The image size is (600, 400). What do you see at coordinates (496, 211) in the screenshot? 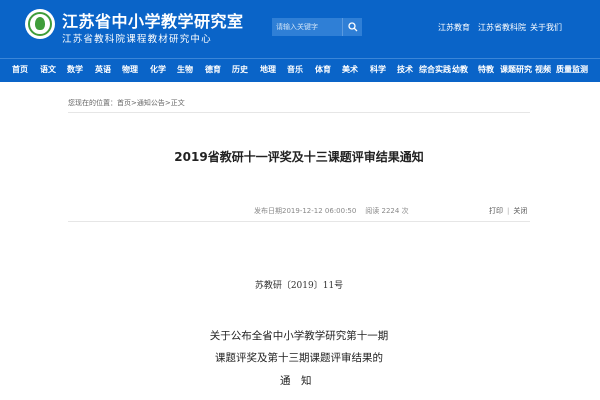
I see `print-button: 打印` at bounding box center [496, 211].